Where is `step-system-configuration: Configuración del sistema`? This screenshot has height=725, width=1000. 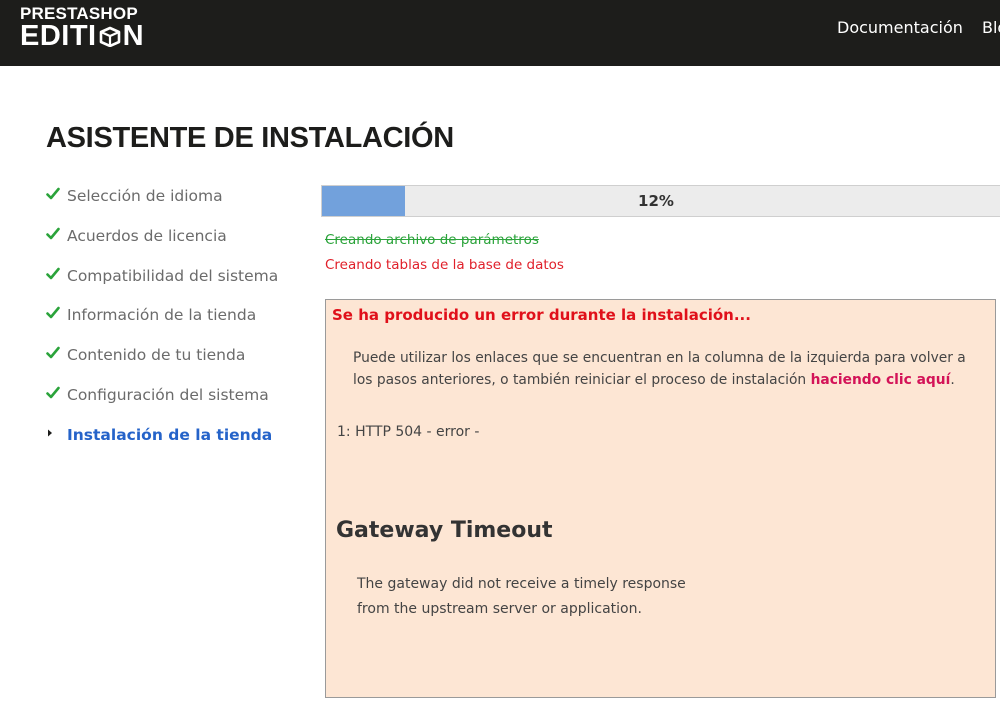 step-system-configuration: Configuración del sistema is located at coordinates (162, 403).